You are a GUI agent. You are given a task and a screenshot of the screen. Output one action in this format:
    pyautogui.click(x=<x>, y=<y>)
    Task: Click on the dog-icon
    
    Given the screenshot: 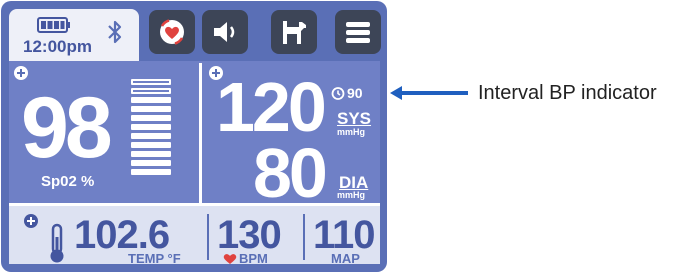 What is the action you would take?
    pyautogui.click(x=294, y=32)
    